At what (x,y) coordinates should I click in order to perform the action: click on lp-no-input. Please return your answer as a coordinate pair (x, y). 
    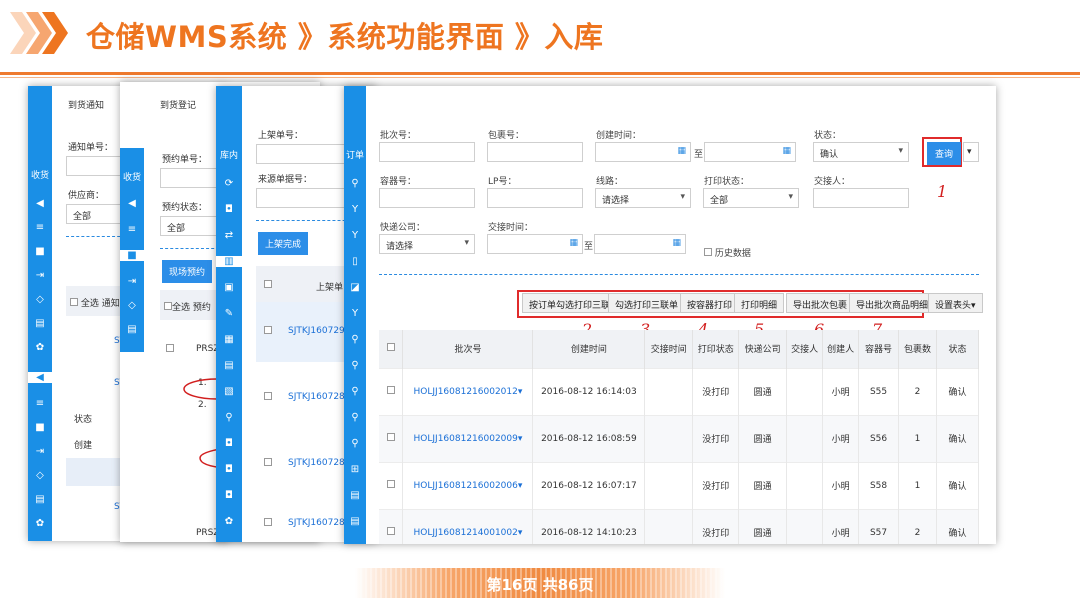
    Looking at the image, I should click on (535, 198).